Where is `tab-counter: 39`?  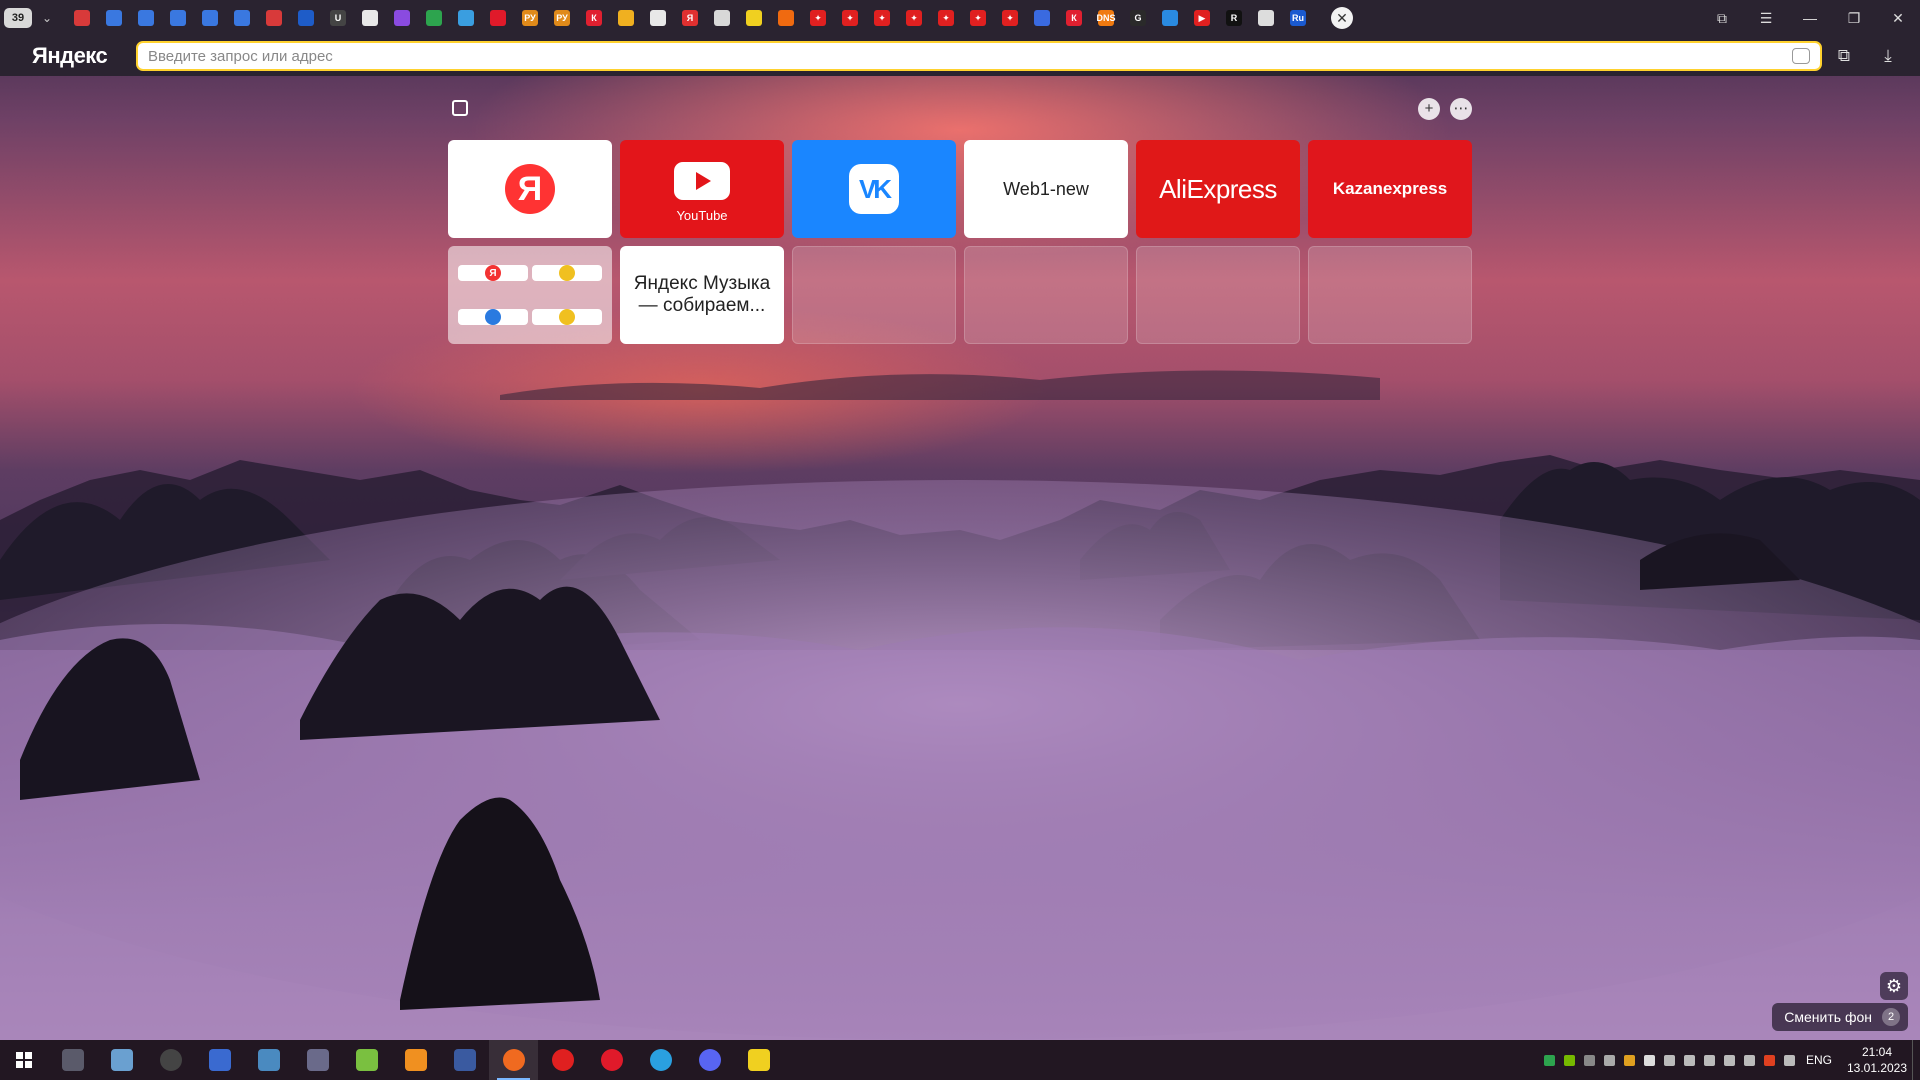
tab-counter: 39 is located at coordinates (18, 18).